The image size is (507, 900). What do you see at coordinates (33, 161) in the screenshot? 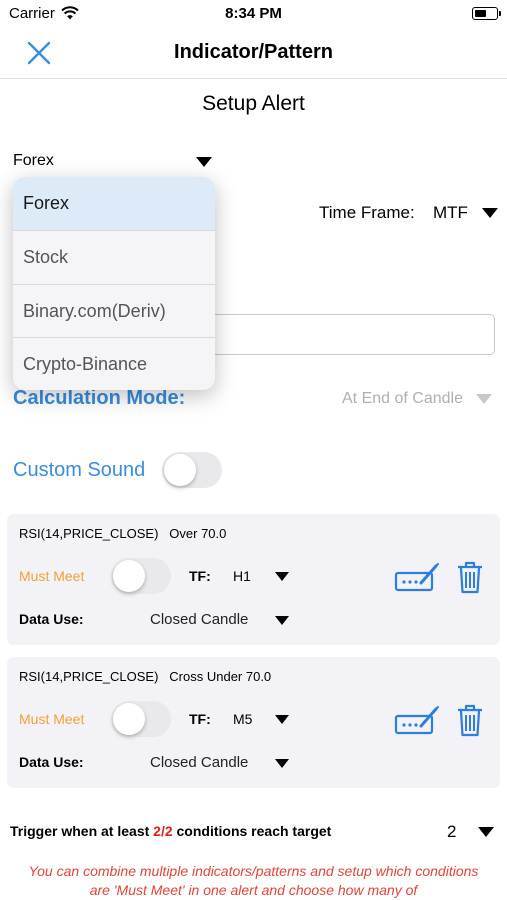
I see `market-select: Forex` at bounding box center [33, 161].